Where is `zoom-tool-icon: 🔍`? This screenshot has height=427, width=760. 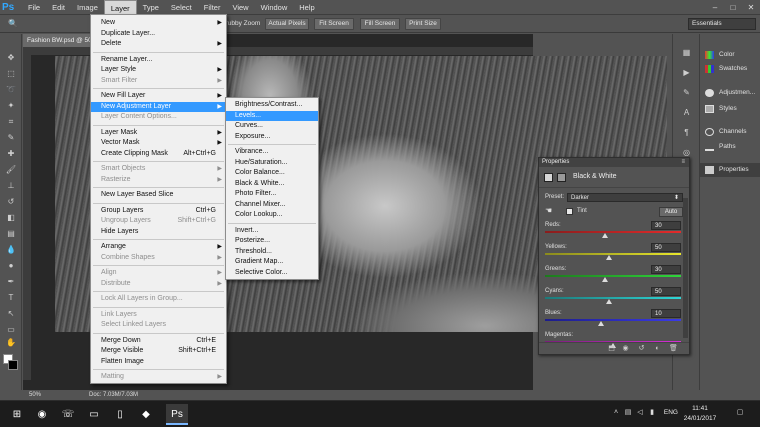 zoom-tool-icon: 🔍 is located at coordinates (13, 24).